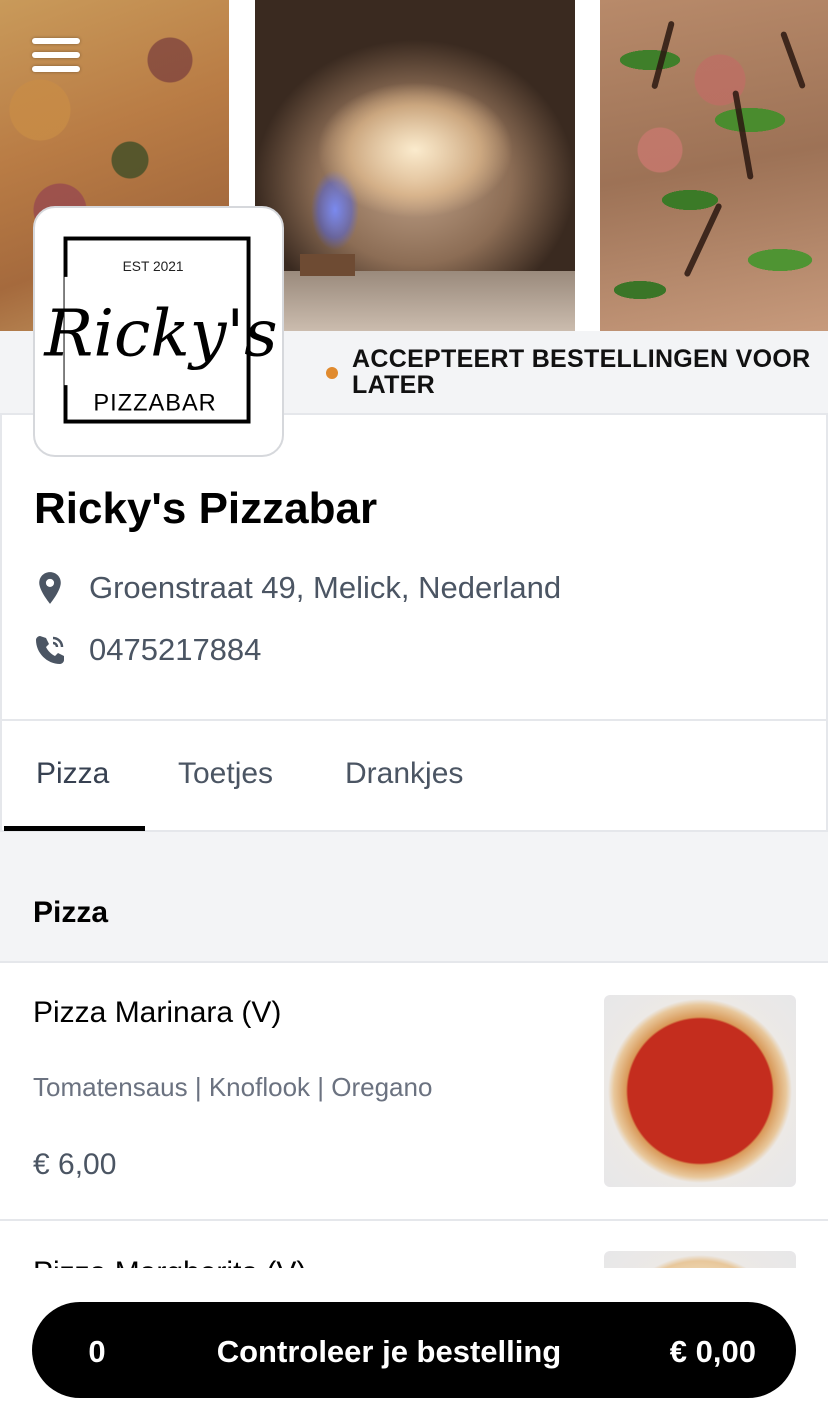 This screenshot has height=1424, width=828. What do you see at coordinates (415, 301) in the screenshot?
I see `oven-floor` at bounding box center [415, 301].